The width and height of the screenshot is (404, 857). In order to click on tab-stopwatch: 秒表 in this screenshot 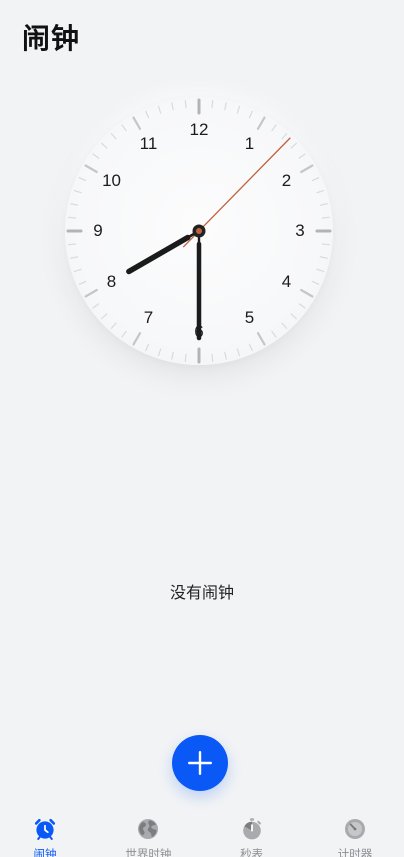, I will do `click(252, 834)`.